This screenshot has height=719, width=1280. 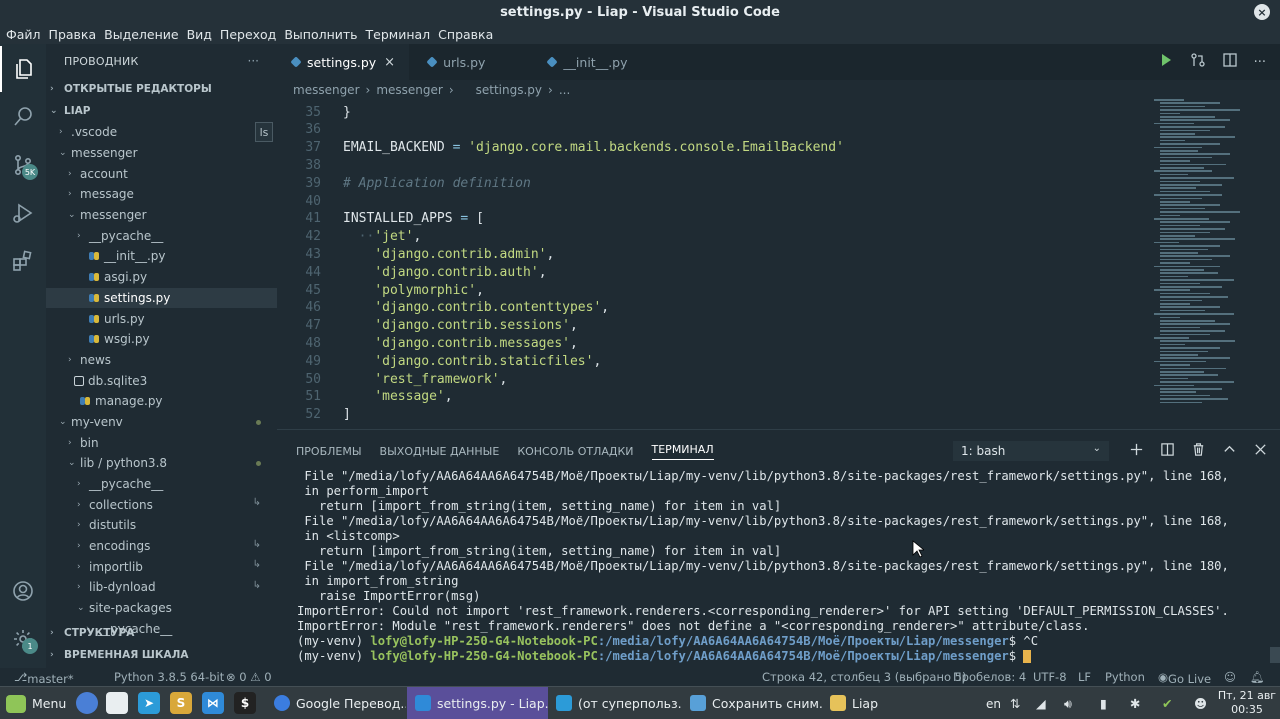 What do you see at coordinates (23, 591) in the screenshot?
I see `account-icon` at bounding box center [23, 591].